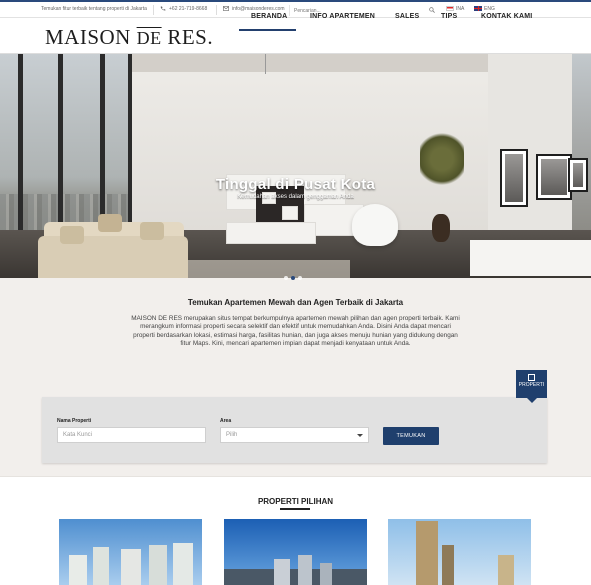  I want to click on email-link: info@maisonderes.com, so click(254, 9).